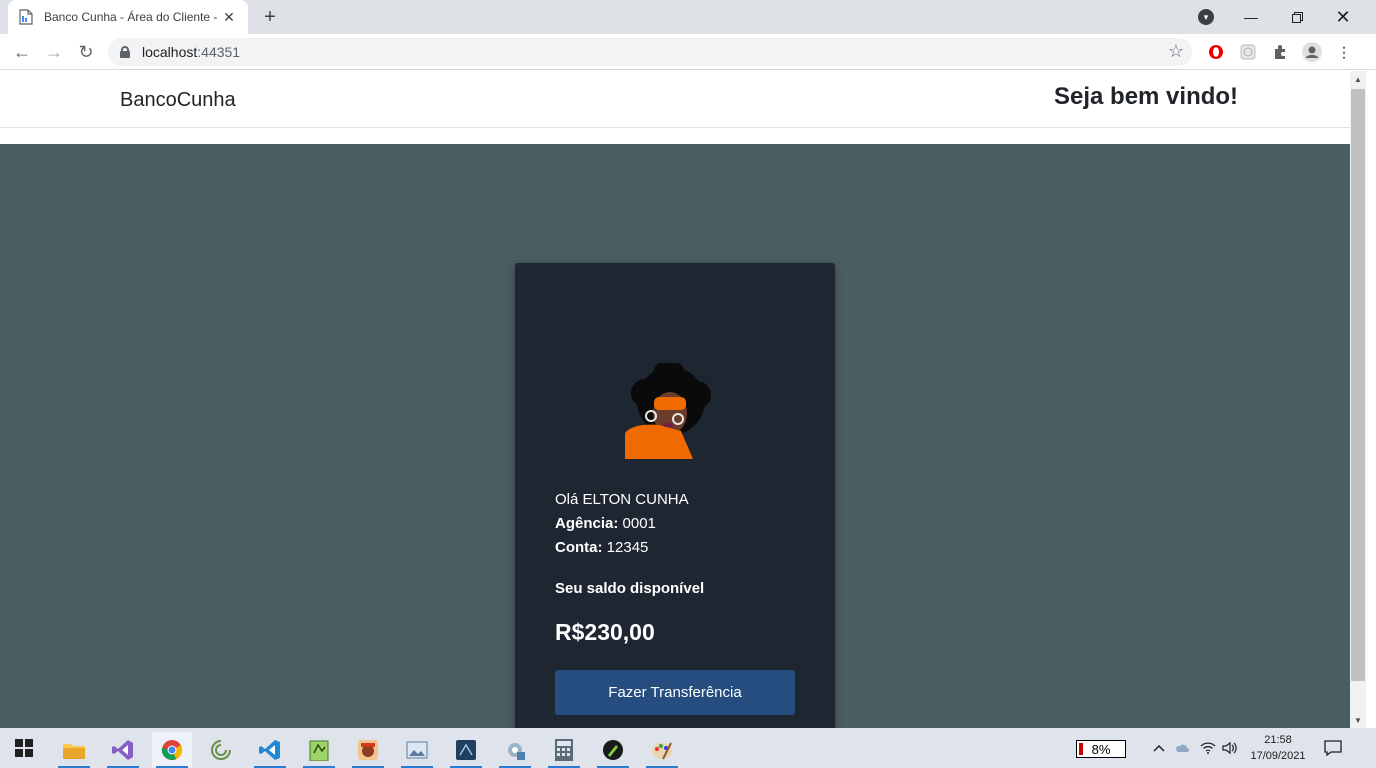 This screenshot has height=768, width=1376. Describe the element at coordinates (417, 750) in the screenshot. I see `image-viewer-icon` at that location.